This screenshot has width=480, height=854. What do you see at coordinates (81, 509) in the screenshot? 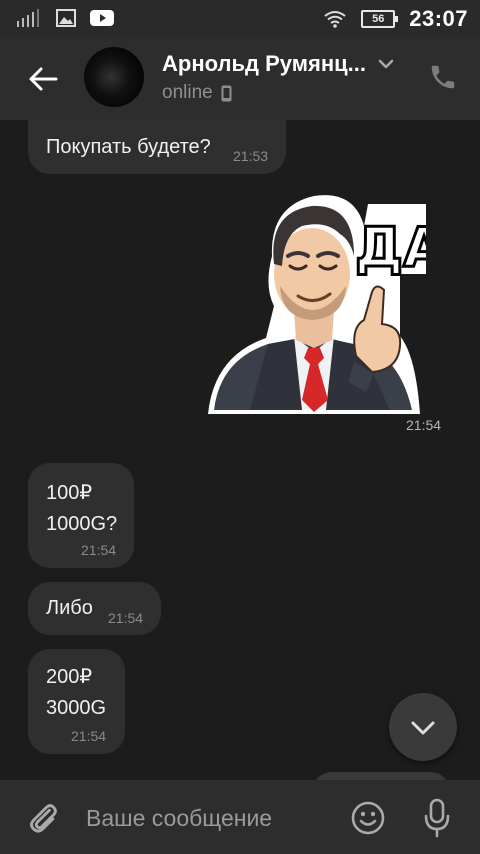
I see `message-text: 100₽ 1000G?` at bounding box center [81, 509].